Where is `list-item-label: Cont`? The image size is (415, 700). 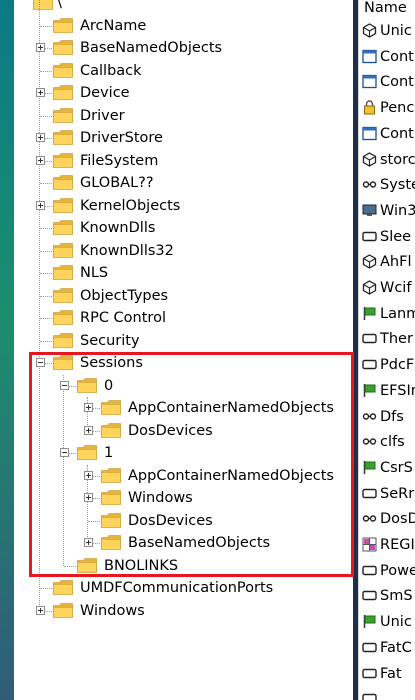 list-item-label: Cont is located at coordinates (397, 133).